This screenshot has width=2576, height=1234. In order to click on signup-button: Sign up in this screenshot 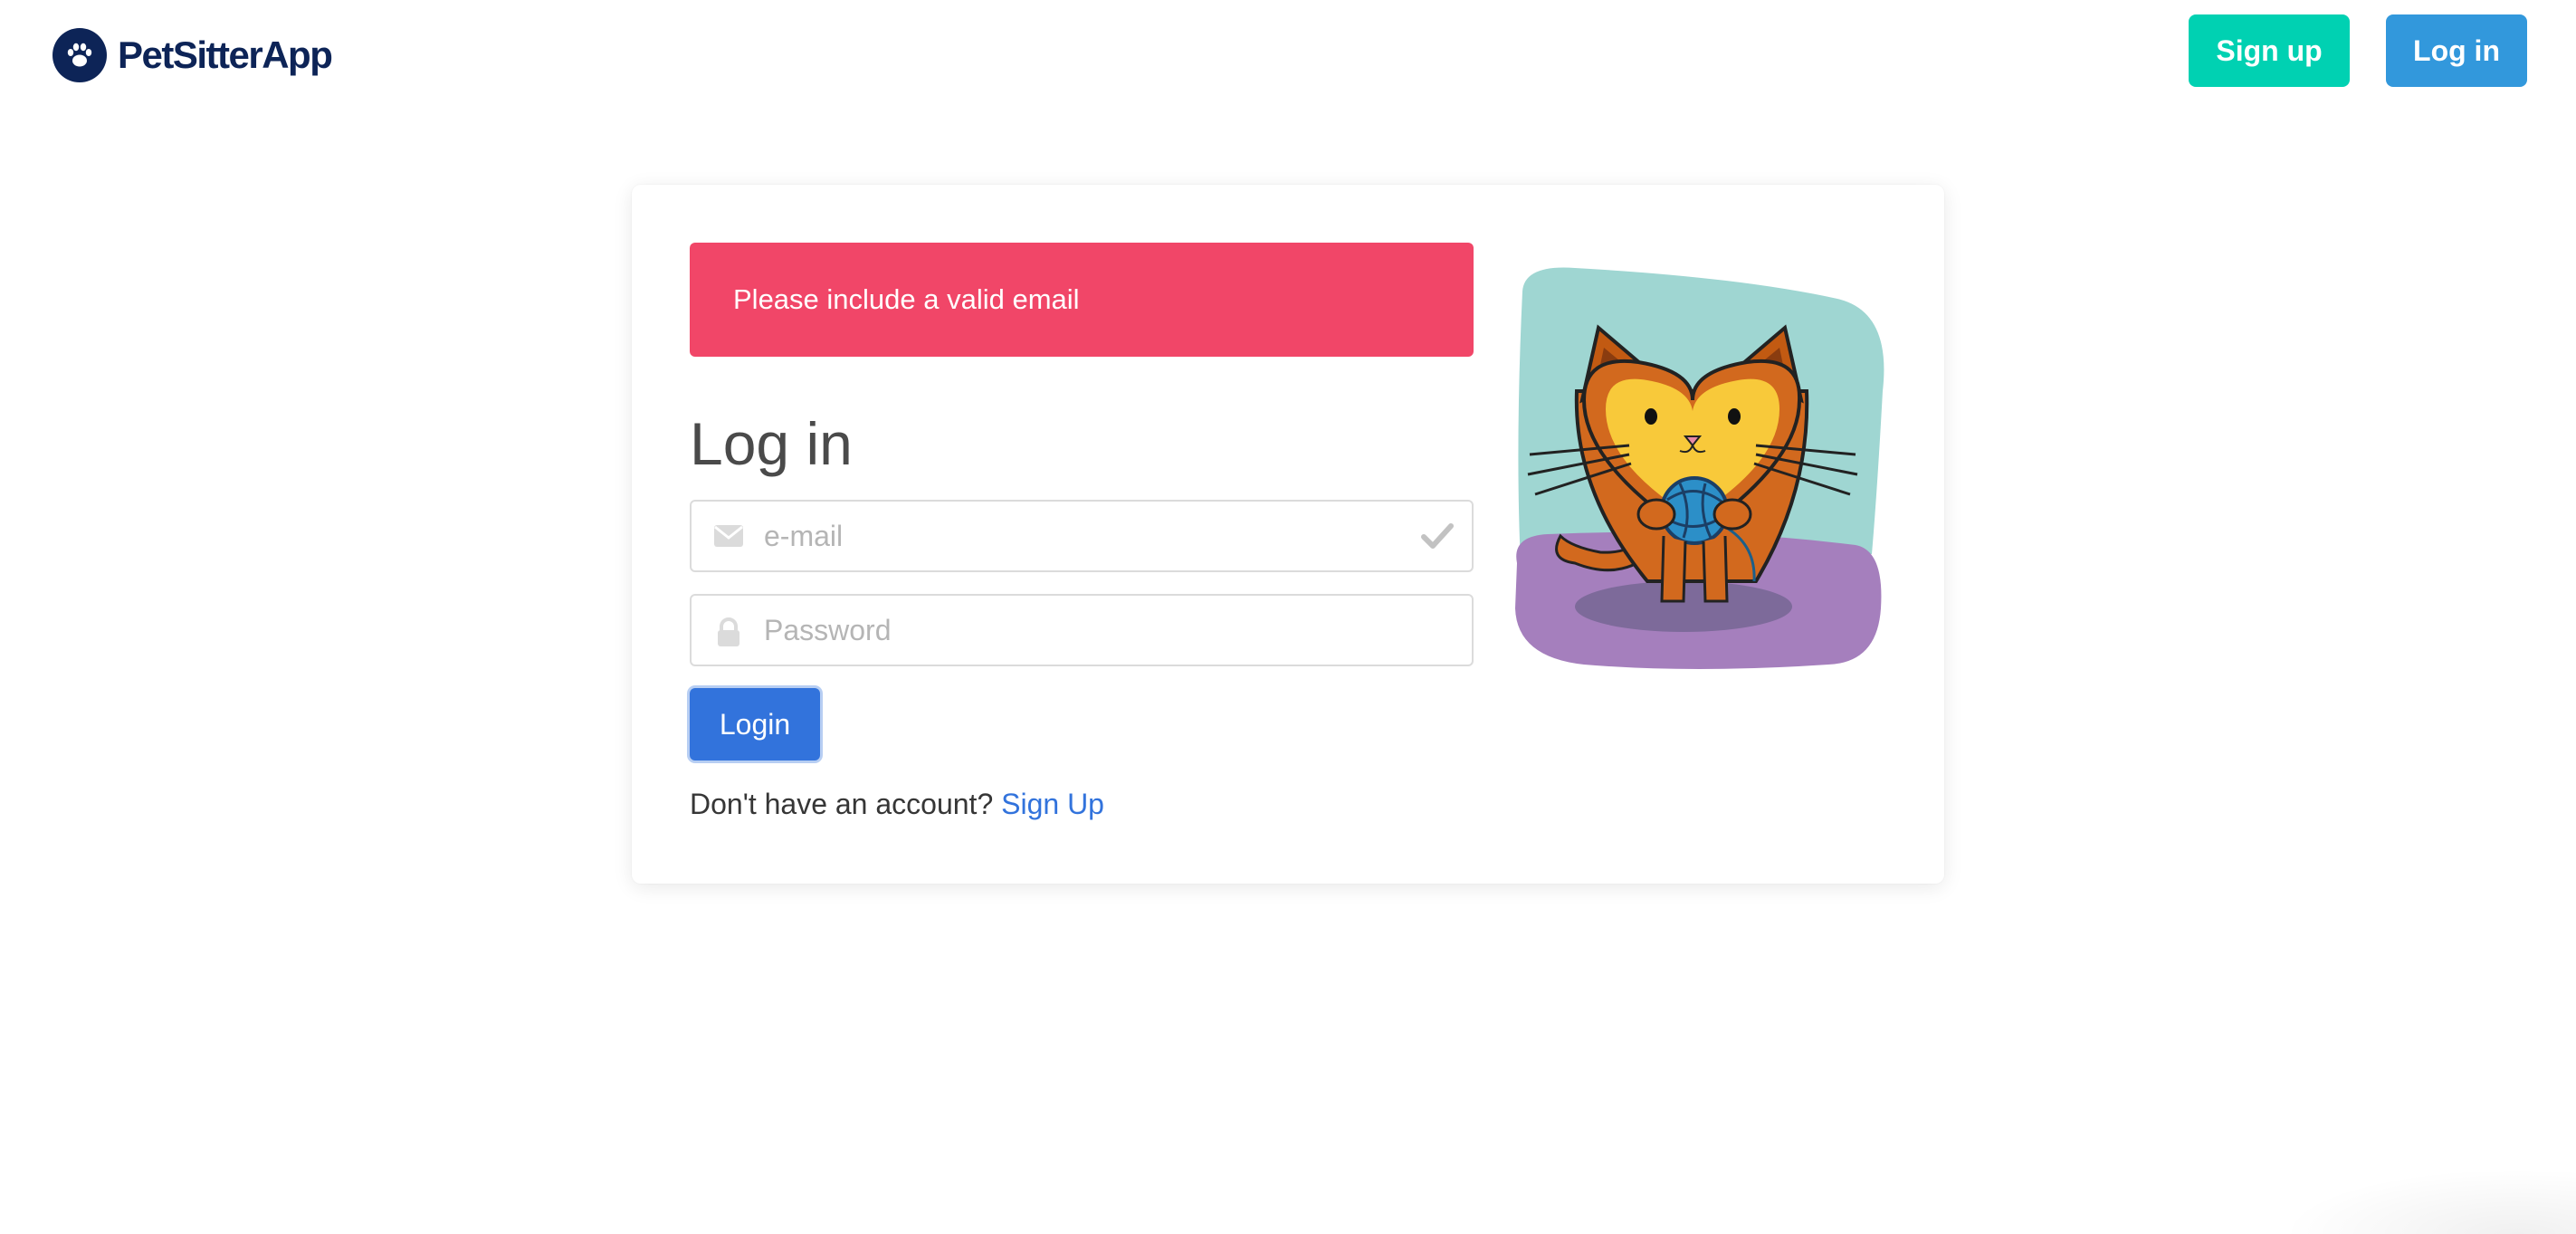, I will do `click(2269, 50)`.